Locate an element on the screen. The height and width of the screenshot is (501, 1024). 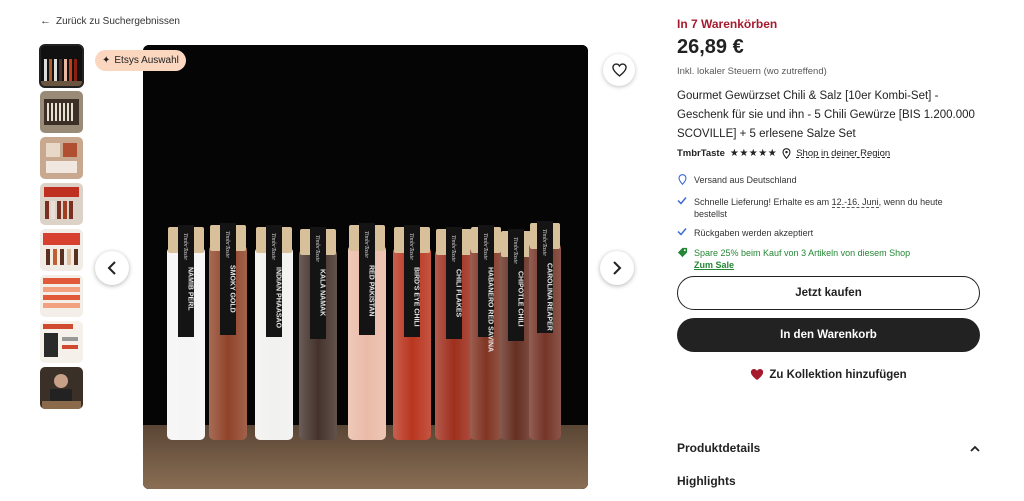
jar-label: NAMIB PERL is located at coordinates (190, 289).